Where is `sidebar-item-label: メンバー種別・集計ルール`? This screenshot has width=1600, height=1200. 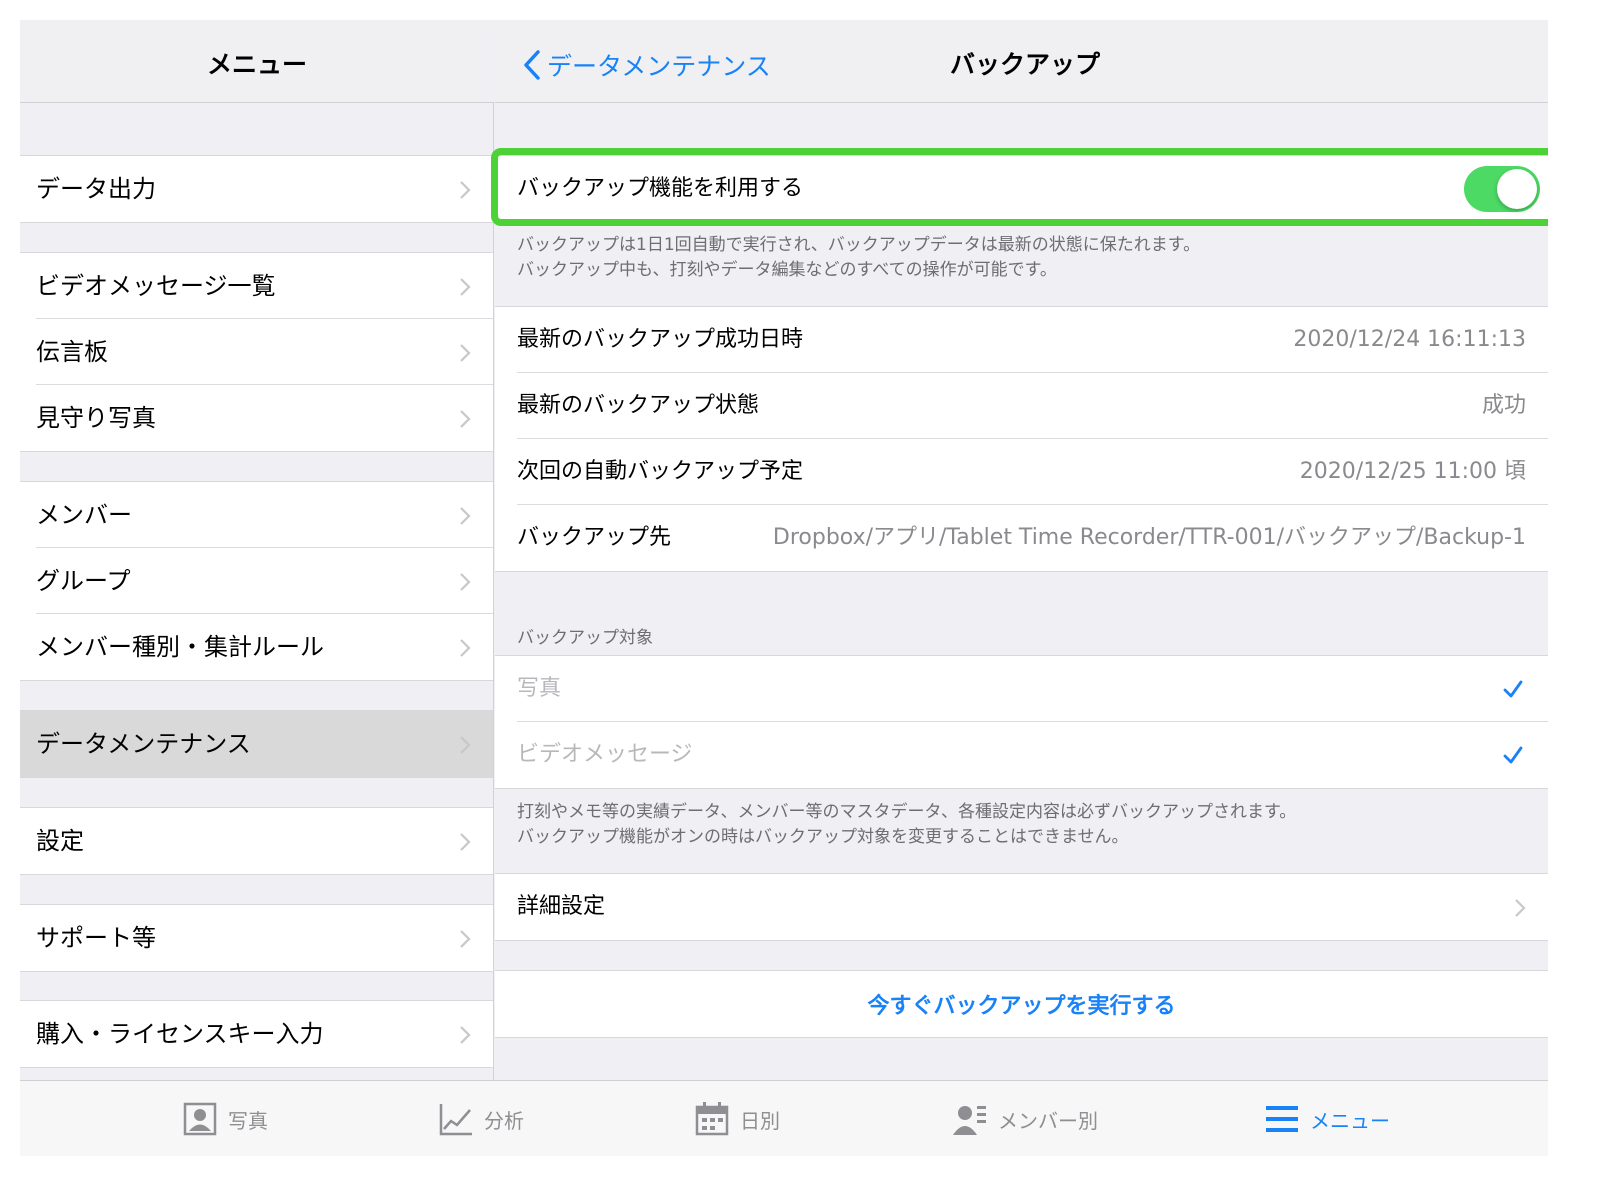
sidebar-item-label: メンバー種別・集計ルール is located at coordinates (180, 647).